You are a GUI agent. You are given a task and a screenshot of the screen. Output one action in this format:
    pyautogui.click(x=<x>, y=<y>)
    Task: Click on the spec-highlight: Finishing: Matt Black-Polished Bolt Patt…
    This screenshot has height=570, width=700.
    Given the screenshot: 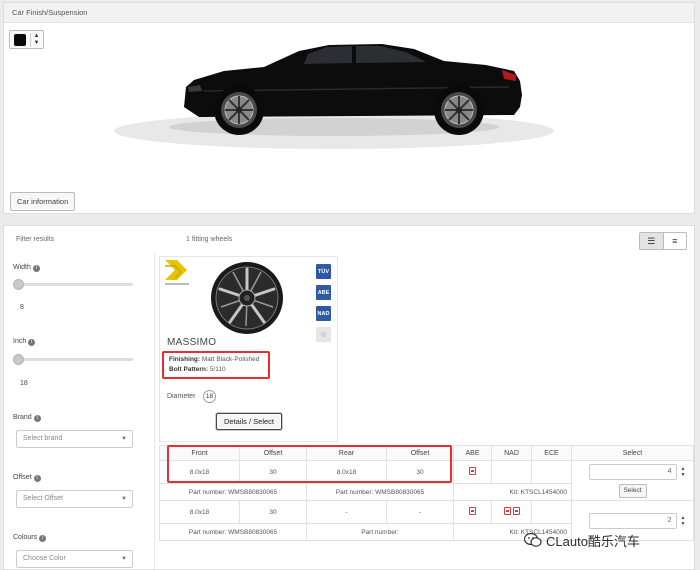 What is the action you would take?
    pyautogui.click(x=216, y=365)
    